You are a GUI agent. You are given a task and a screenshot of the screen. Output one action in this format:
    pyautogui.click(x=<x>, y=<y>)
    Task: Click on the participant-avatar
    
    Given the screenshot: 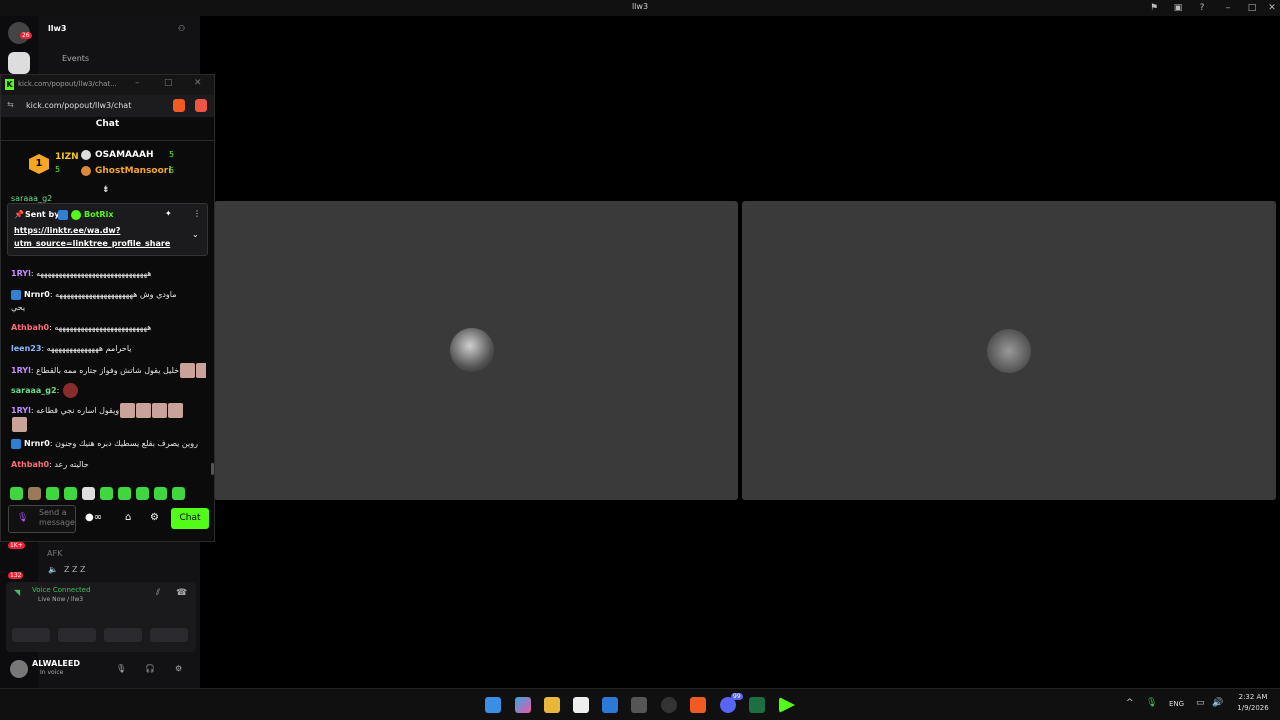 What is the action you would take?
    pyautogui.click(x=1009, y=351)
    